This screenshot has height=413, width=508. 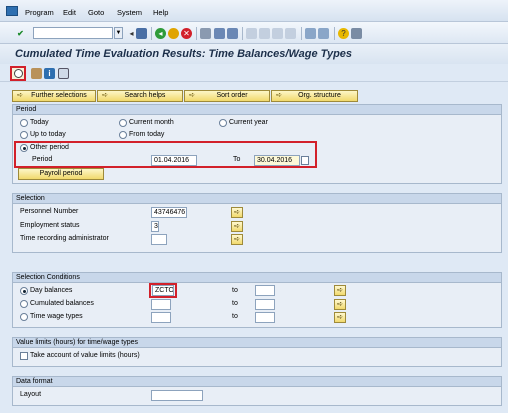 I want to click on label-time-wage-types: Time wage types, so click(x=56, y=316).